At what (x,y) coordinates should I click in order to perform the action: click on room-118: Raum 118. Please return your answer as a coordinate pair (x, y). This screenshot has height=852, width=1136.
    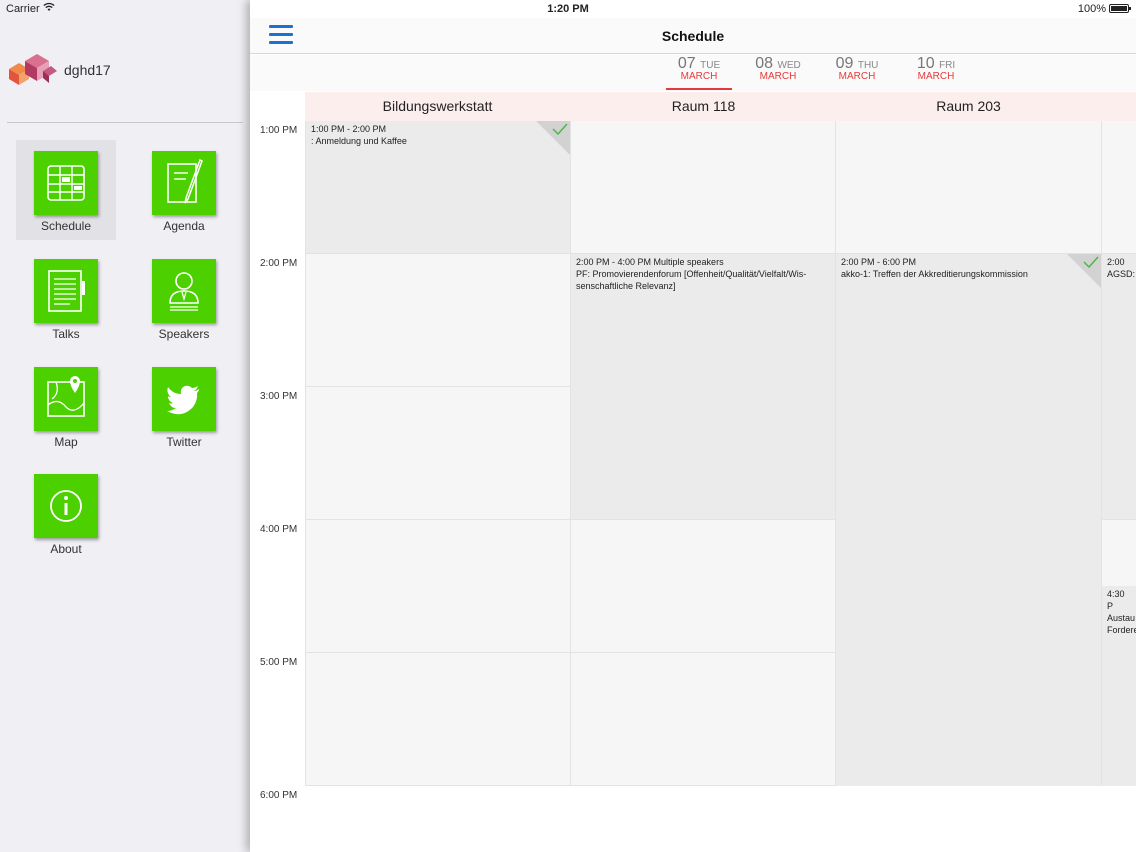
    Looking at the image, I should click on (703, 106).